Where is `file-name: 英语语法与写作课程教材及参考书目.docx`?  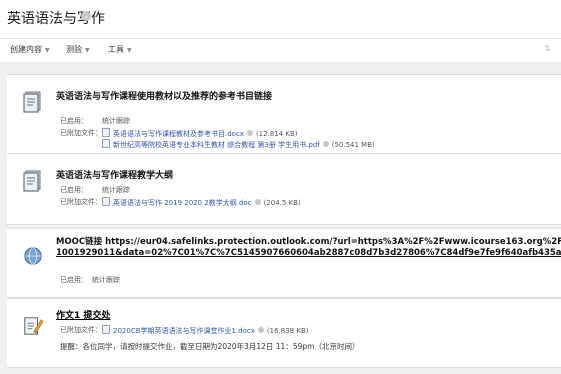
file-name: 英语语法与写作课程教材及参考书目.docx is located at coordinates (178, 134).